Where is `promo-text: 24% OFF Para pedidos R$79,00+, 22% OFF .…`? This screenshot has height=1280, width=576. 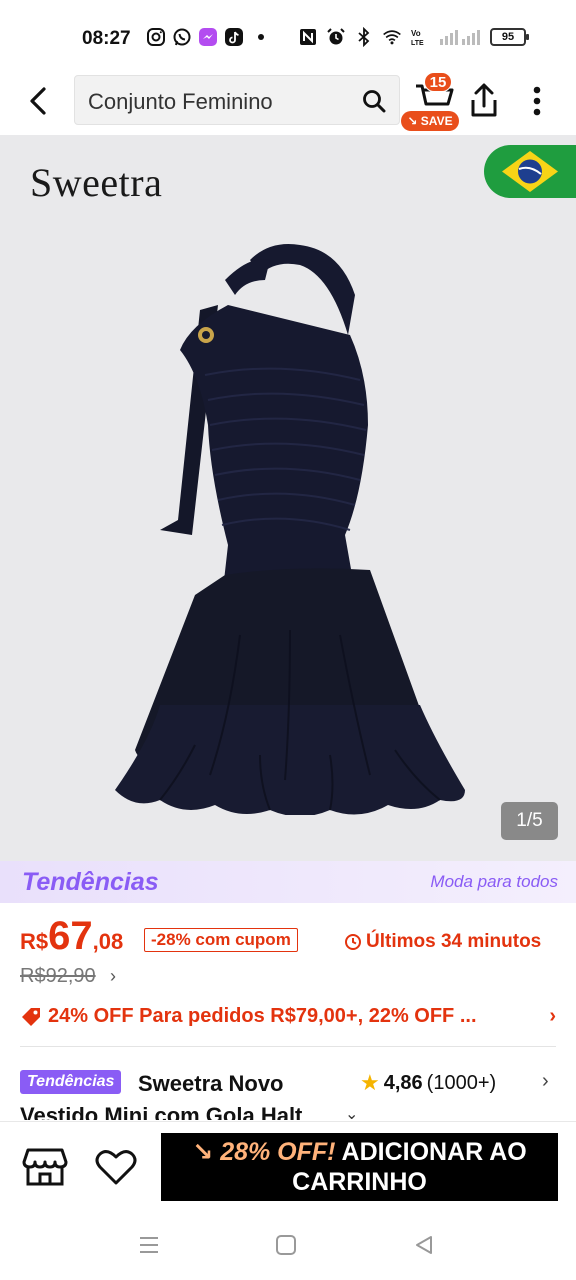
promo-text: 24% OFF Para pedidos R$79,00+, 22% OFF .… is located at coordinates (262, 1016).